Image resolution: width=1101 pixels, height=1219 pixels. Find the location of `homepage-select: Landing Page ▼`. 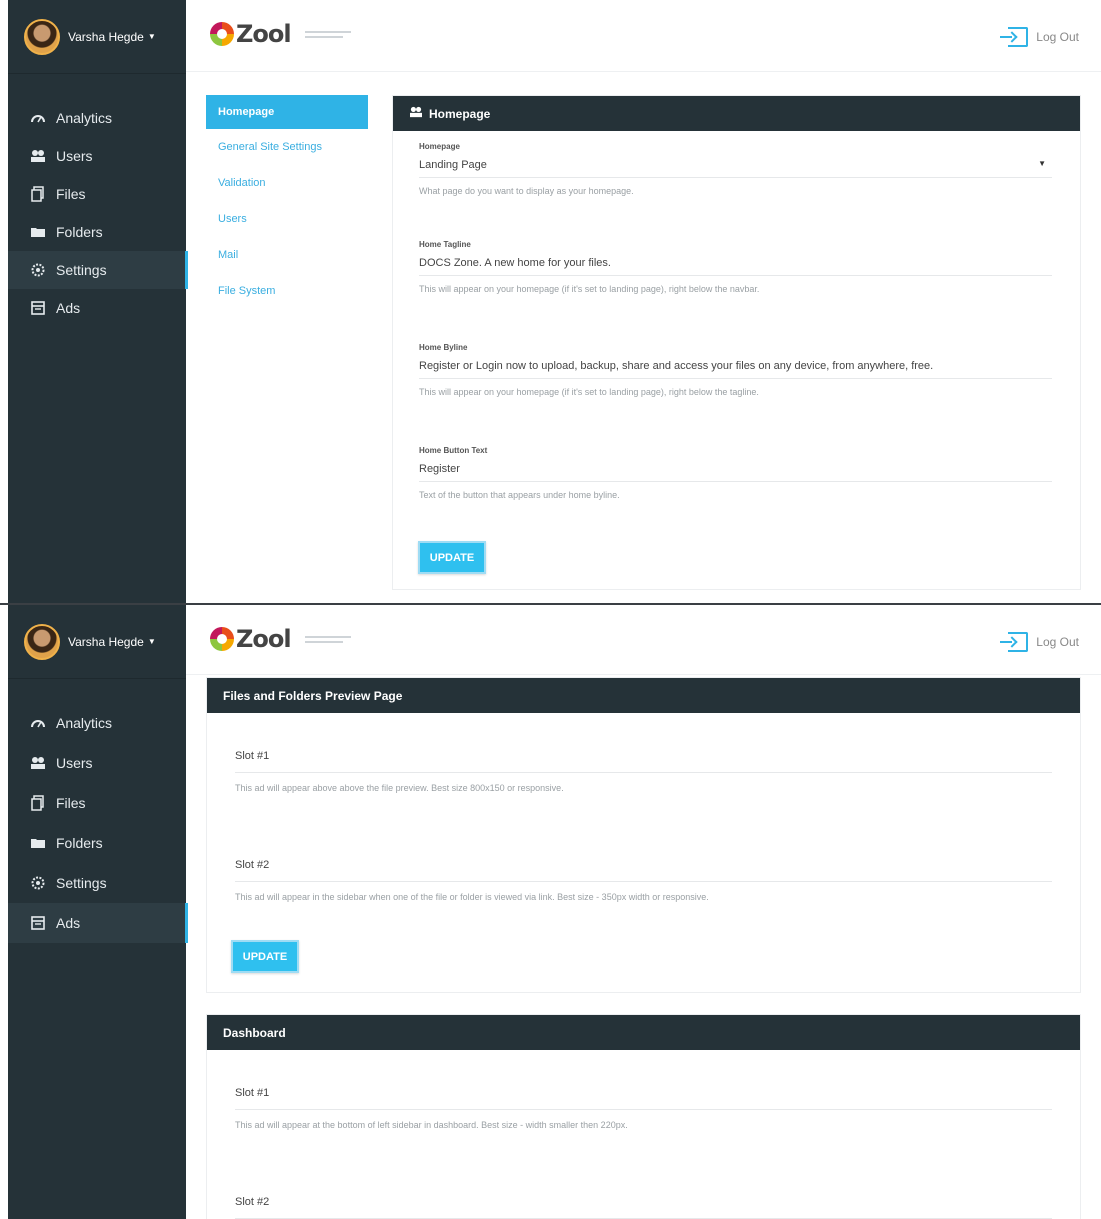

homepage-select: Landing Page ▼ is located at coordinates (735, 168).